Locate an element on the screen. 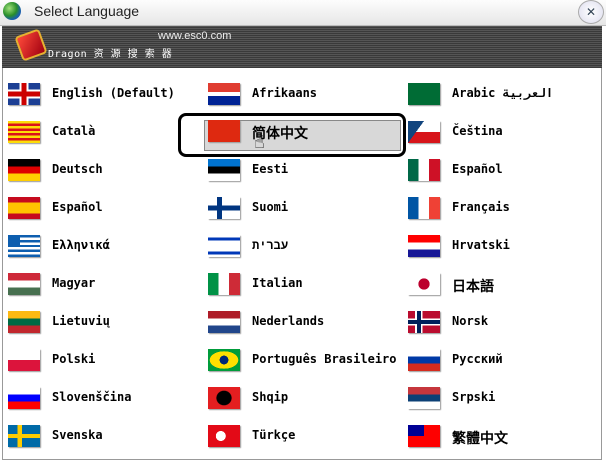  language-label: Català is located at coordinates (74, 131).